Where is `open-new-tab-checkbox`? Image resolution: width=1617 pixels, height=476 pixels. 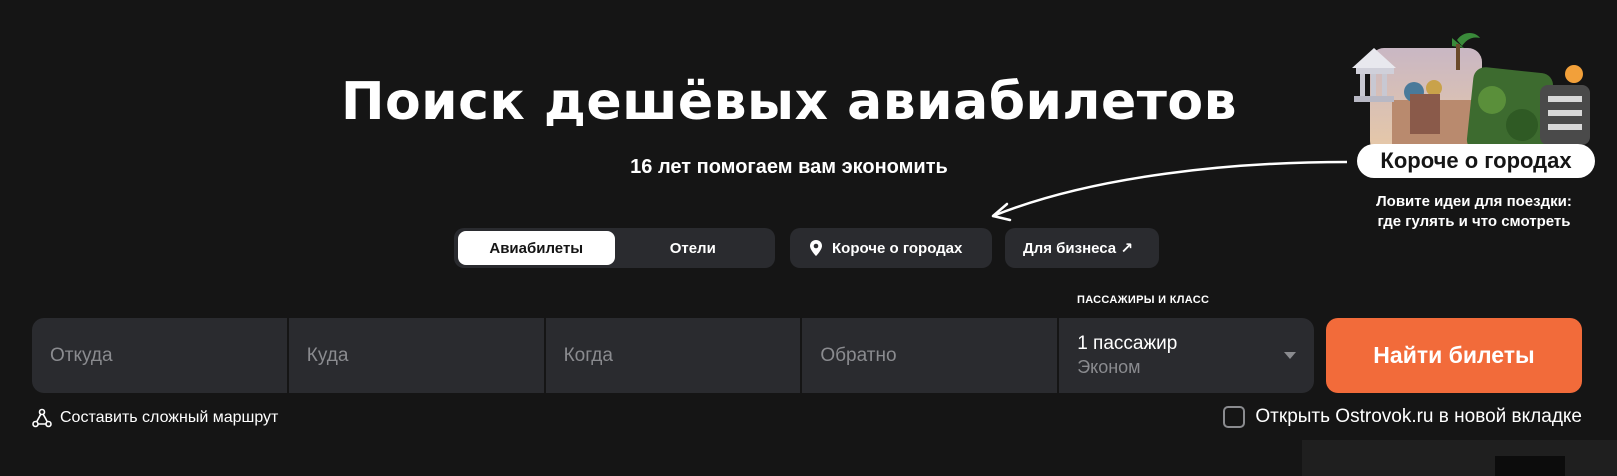 open-new-tab-checkbox is located at coordinates (1234, 417).